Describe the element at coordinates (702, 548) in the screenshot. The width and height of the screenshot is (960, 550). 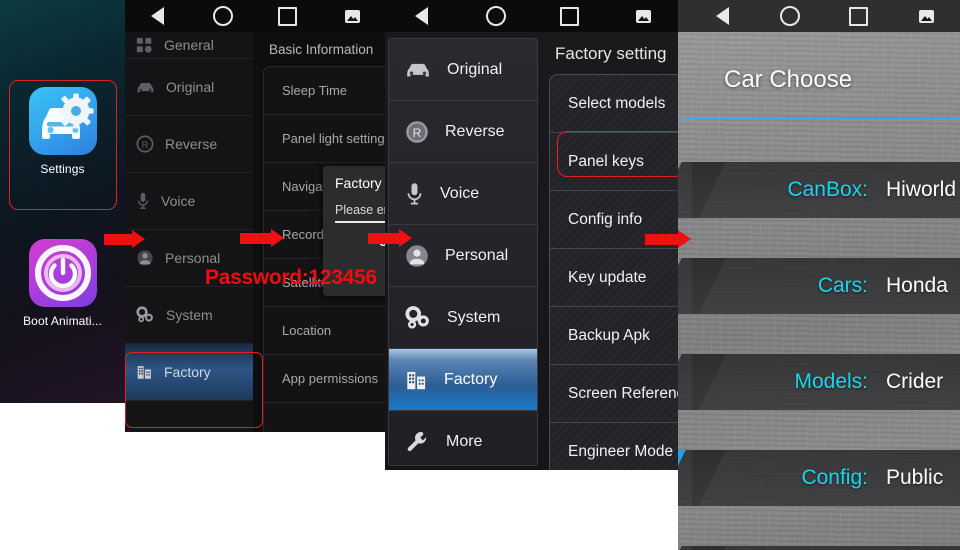
I see `row-skew-decoration` at that location.